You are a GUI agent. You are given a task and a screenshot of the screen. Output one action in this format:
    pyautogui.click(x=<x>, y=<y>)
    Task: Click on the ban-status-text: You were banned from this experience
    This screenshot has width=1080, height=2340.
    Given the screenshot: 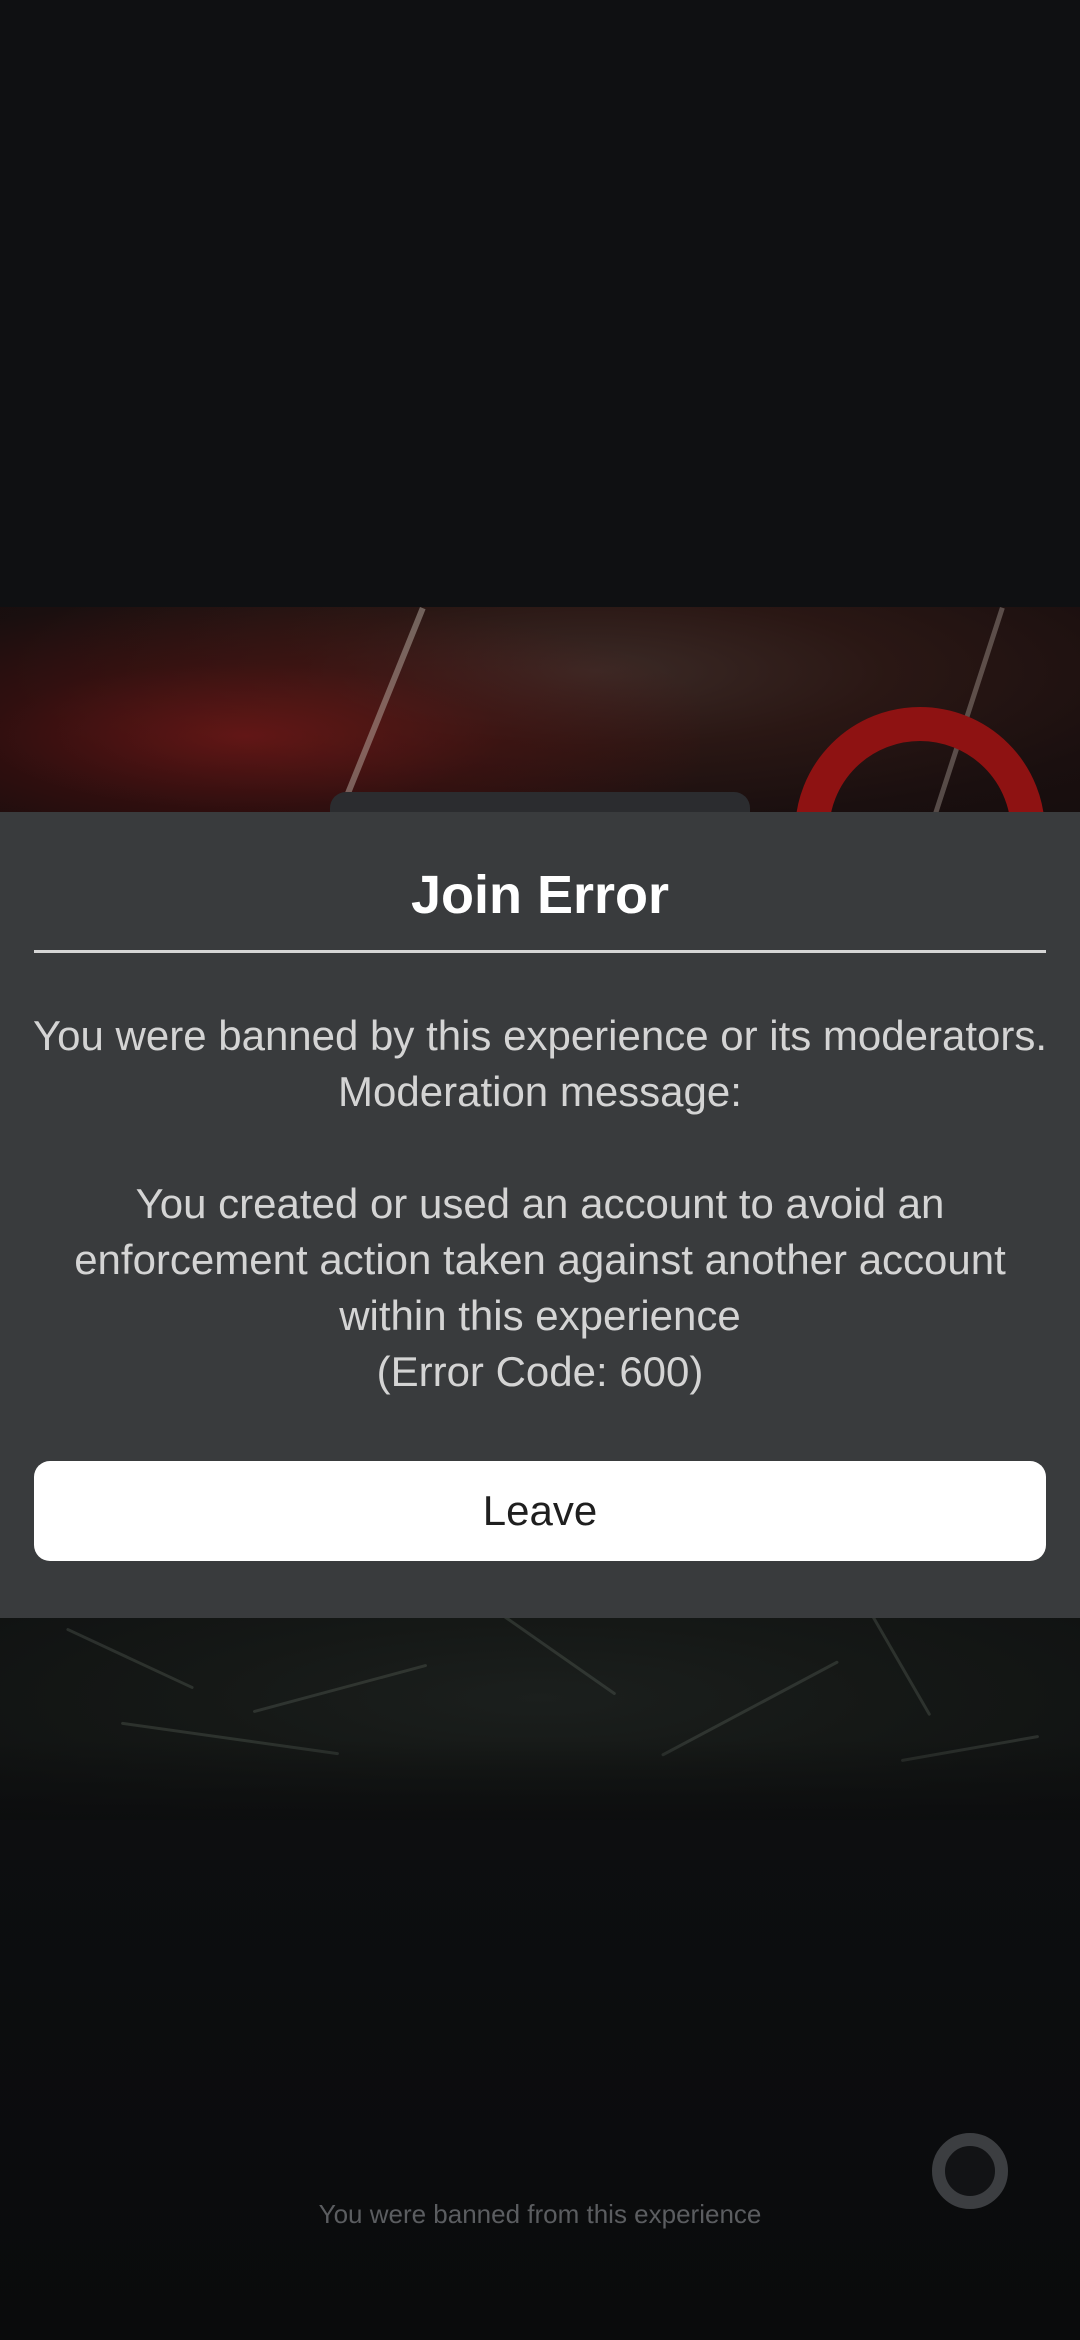 What is the action you would take?
    pyautogui.click(x=540, y=2214)
    